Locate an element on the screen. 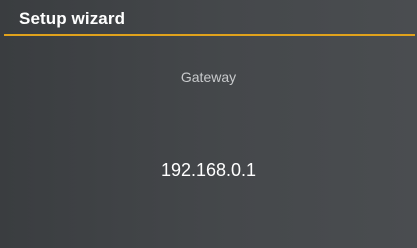 Image resolution: width=417 pixels, height=248 pixels. gateway-value: 192.168.0.1 is located at coordinates (208, 170).